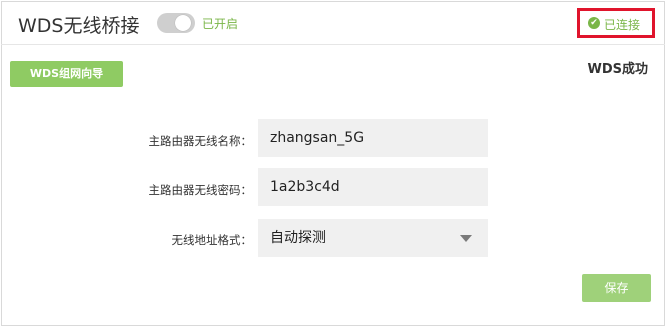 Image resolution: width=668 pixels, height=329 pixels. I want to click on wds-result-text: WDS成功, so click(618, 69).